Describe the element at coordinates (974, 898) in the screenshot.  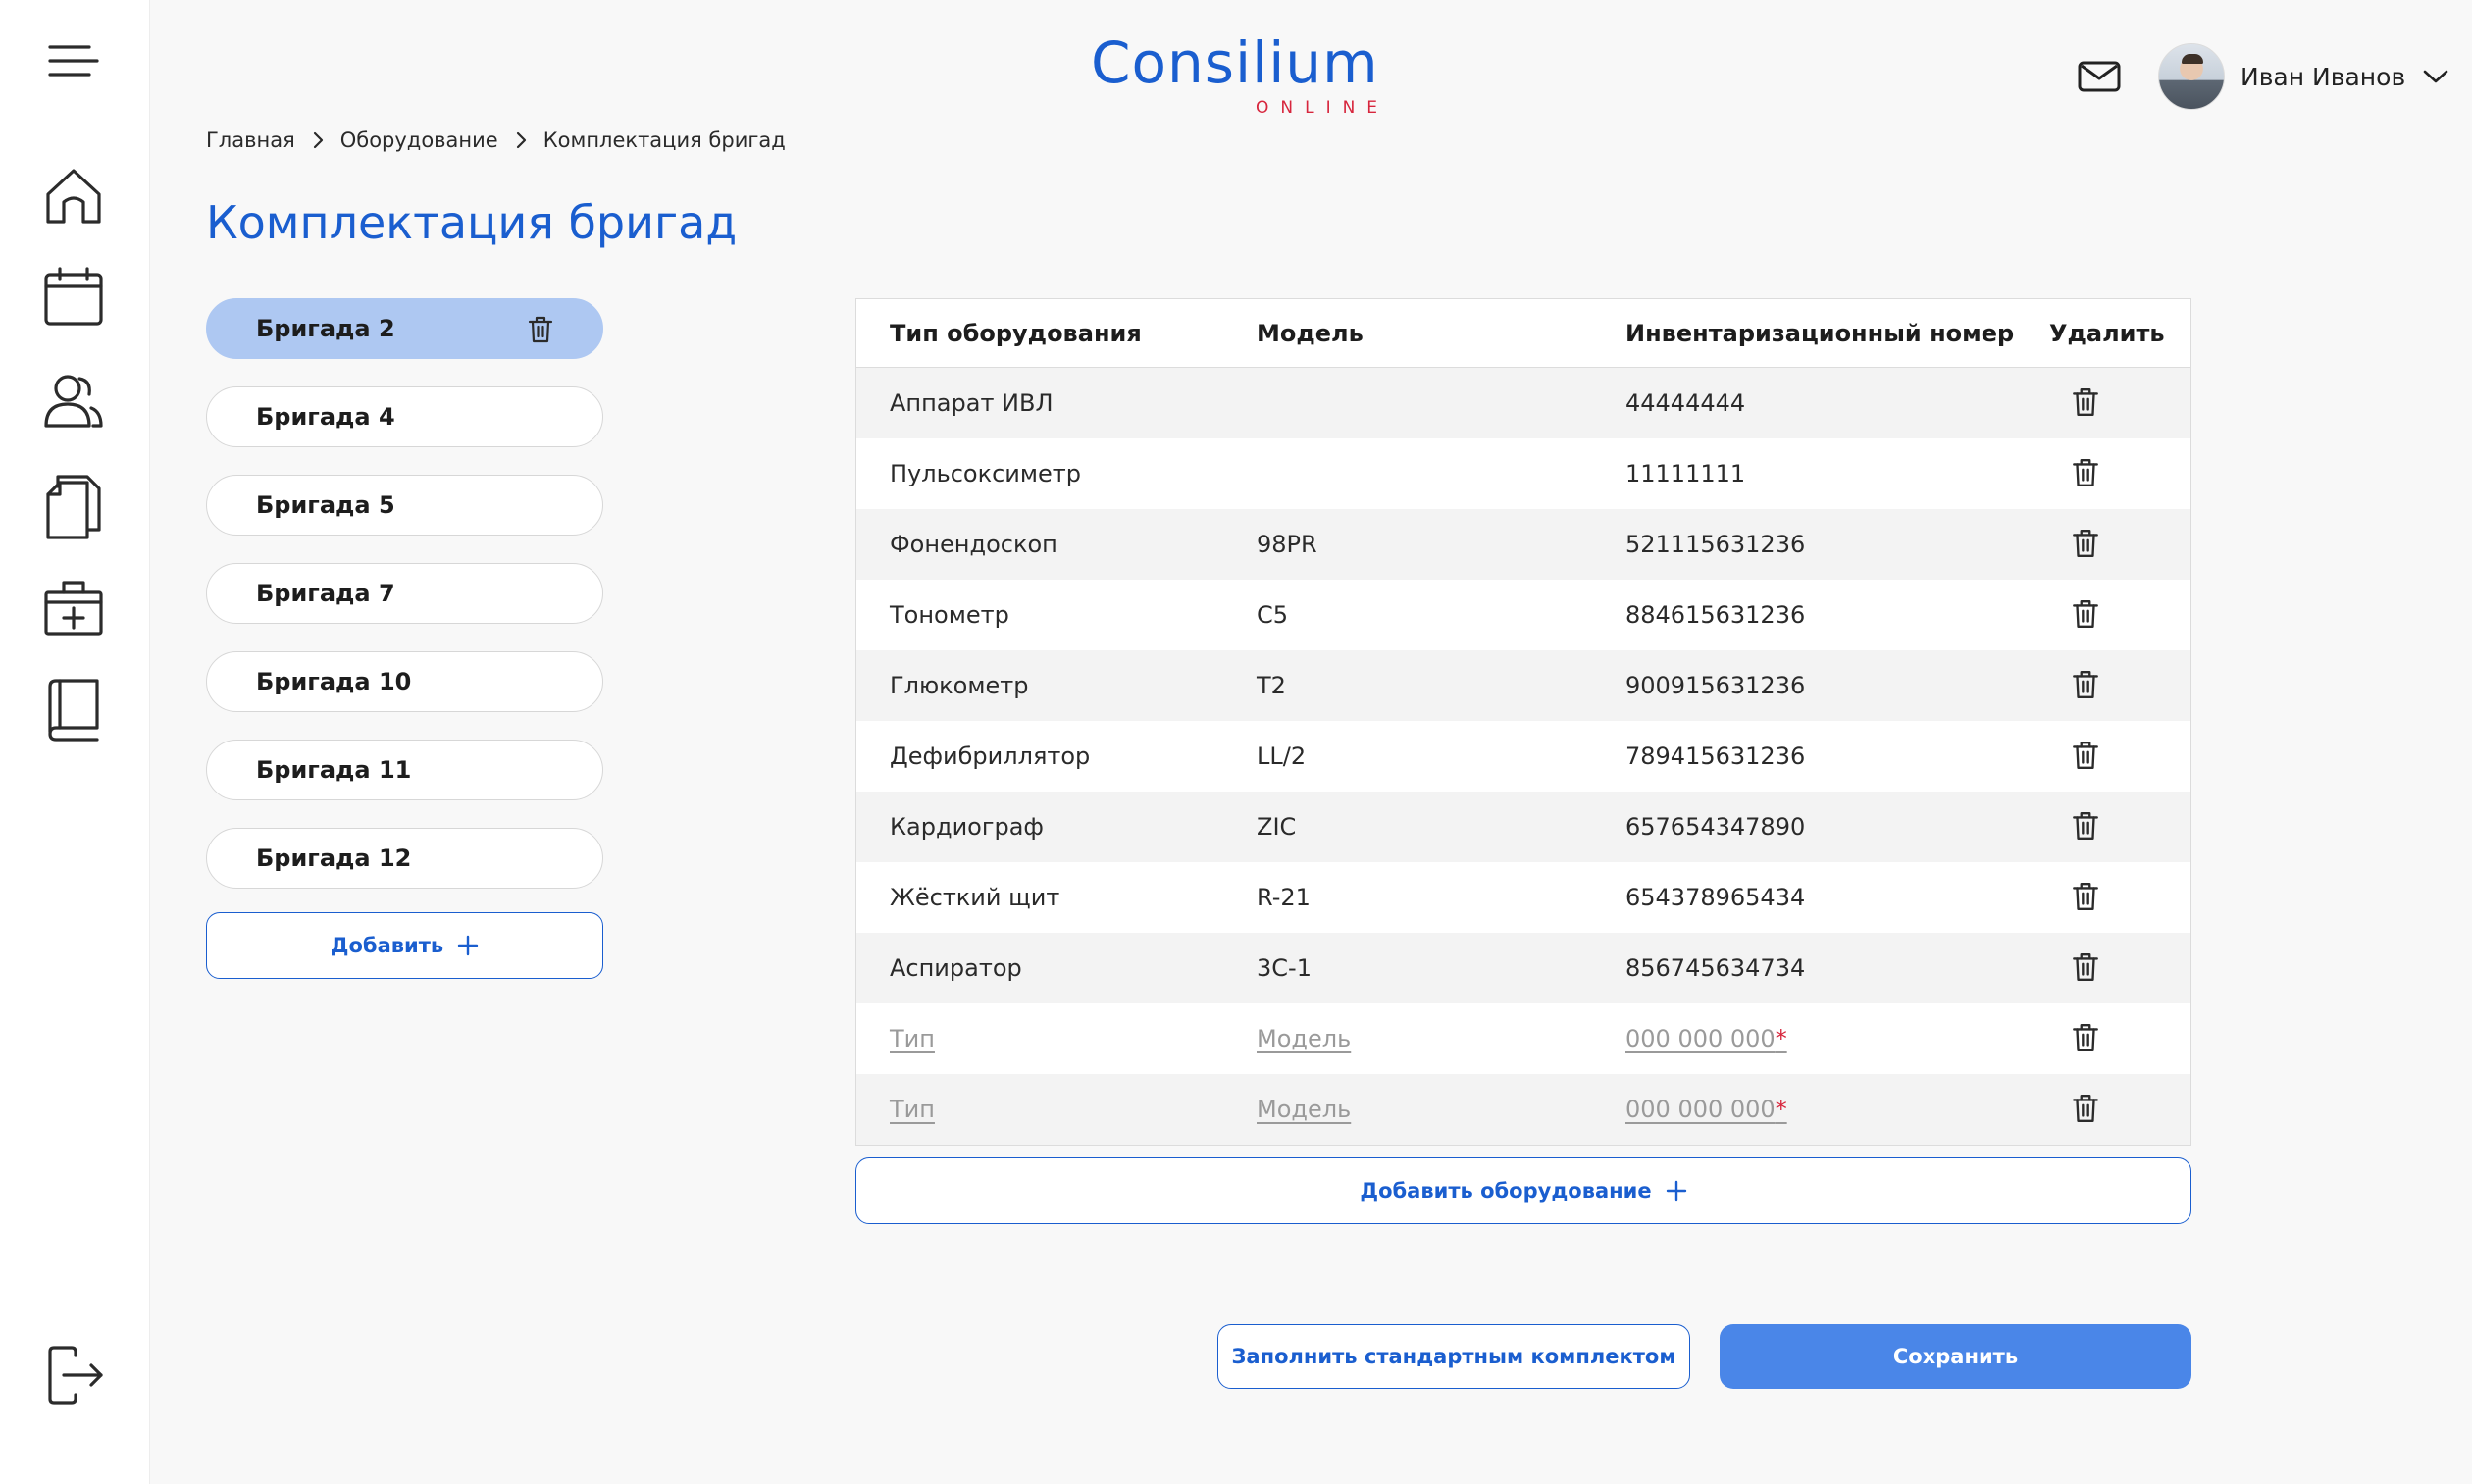
I see `cell-type: Жёсткий щит` at that location.